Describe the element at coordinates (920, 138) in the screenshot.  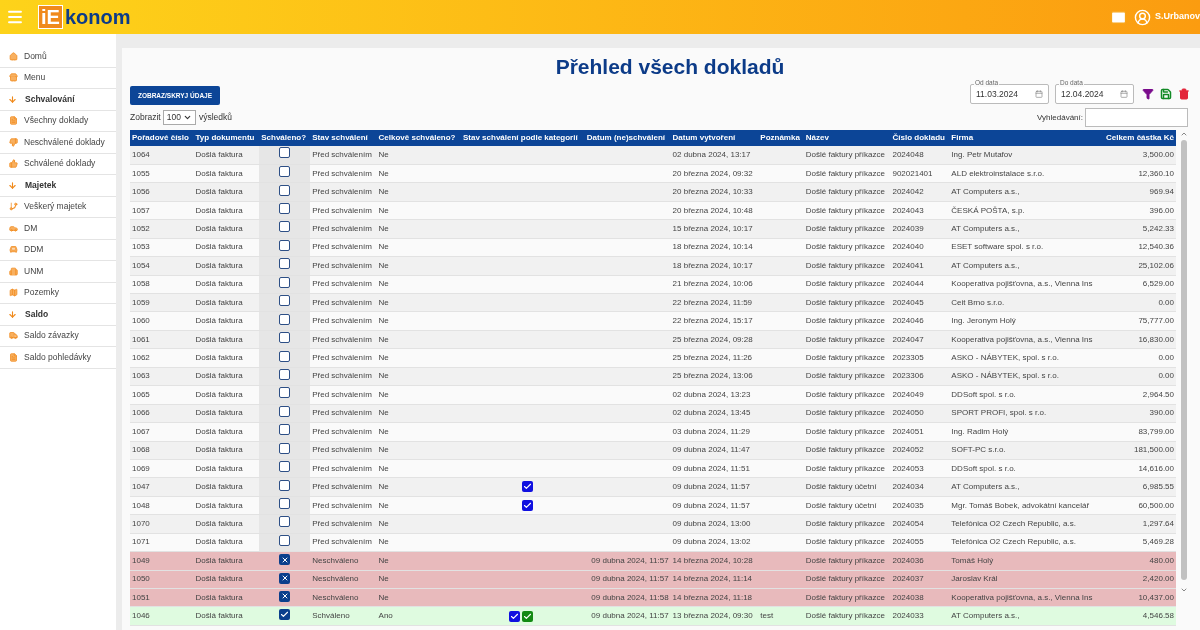
I see `column-header: Číslo dokladu` at that location.